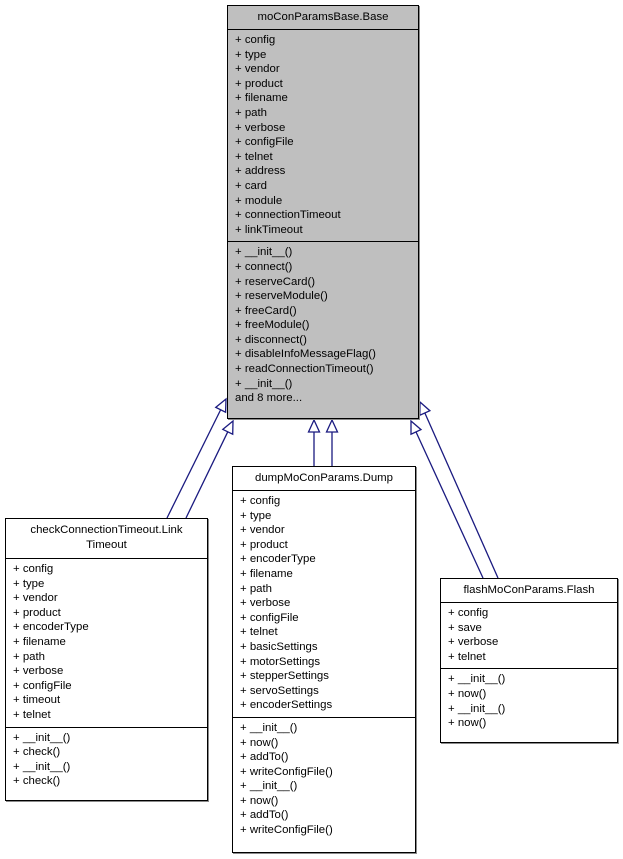 The width and height of the screenshot is (623, 859). Describe the element at coordinates (286, 705) in the screenshot. I see `attribute-item: + encoderSettings` at that location.